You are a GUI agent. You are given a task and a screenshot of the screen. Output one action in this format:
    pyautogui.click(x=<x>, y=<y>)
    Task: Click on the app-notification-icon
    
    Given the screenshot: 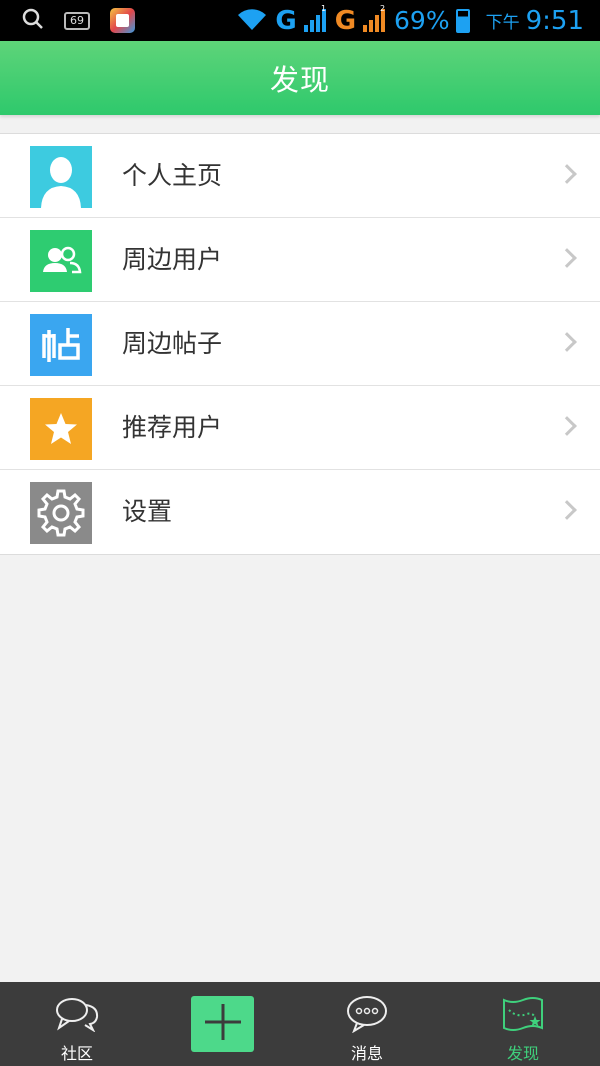 What is the action you would take?
    pyautogui.click(x=122, y=20)
    